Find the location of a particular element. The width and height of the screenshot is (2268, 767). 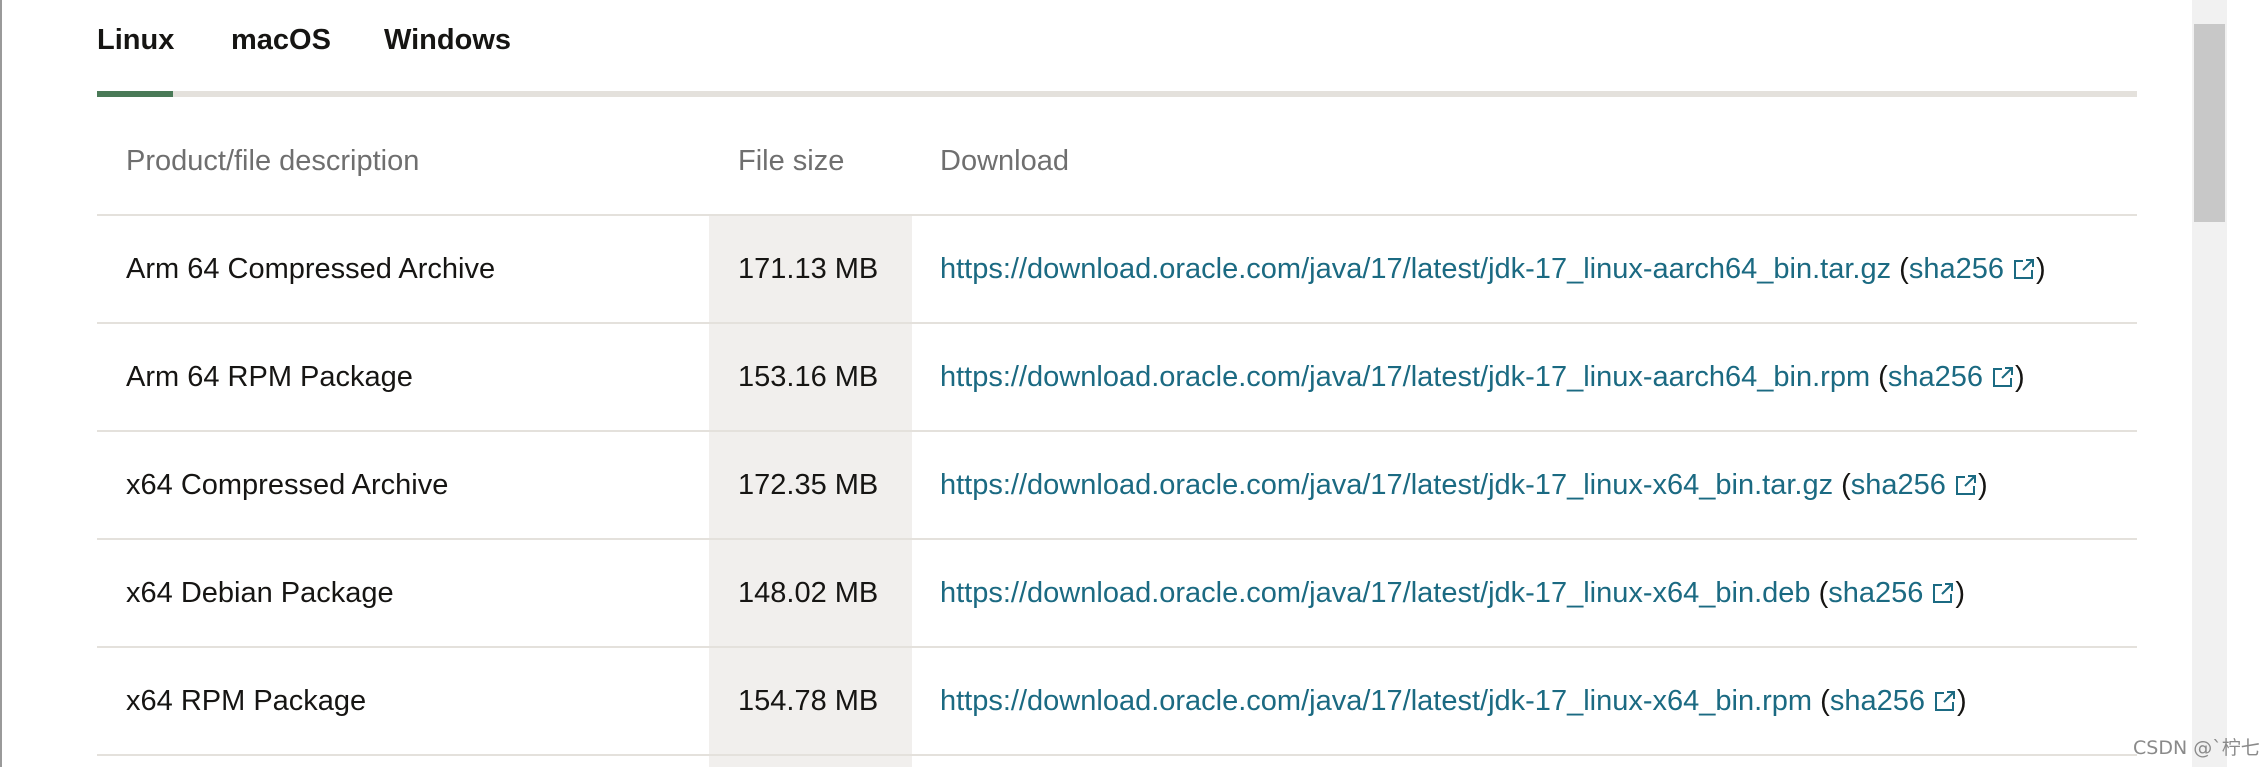

row-file-size: 148.02 MB is located at coordinates (810, 593).